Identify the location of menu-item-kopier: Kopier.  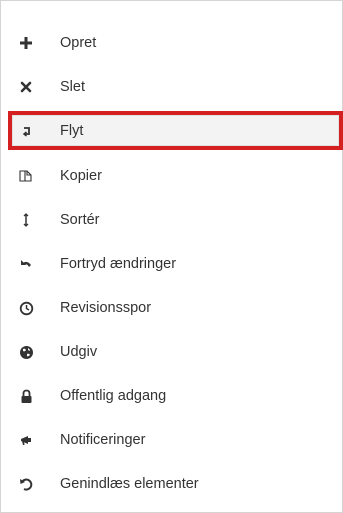
(171, 176).